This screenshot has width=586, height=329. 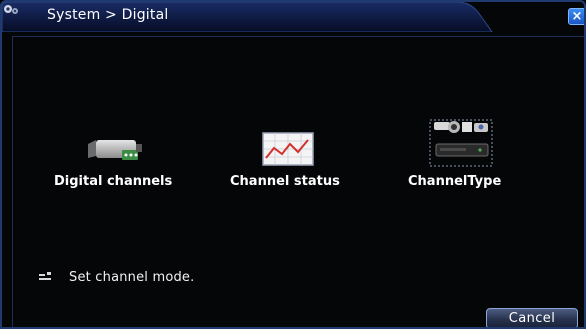 I want to click on gear-icon, so click(x=11, y=9).